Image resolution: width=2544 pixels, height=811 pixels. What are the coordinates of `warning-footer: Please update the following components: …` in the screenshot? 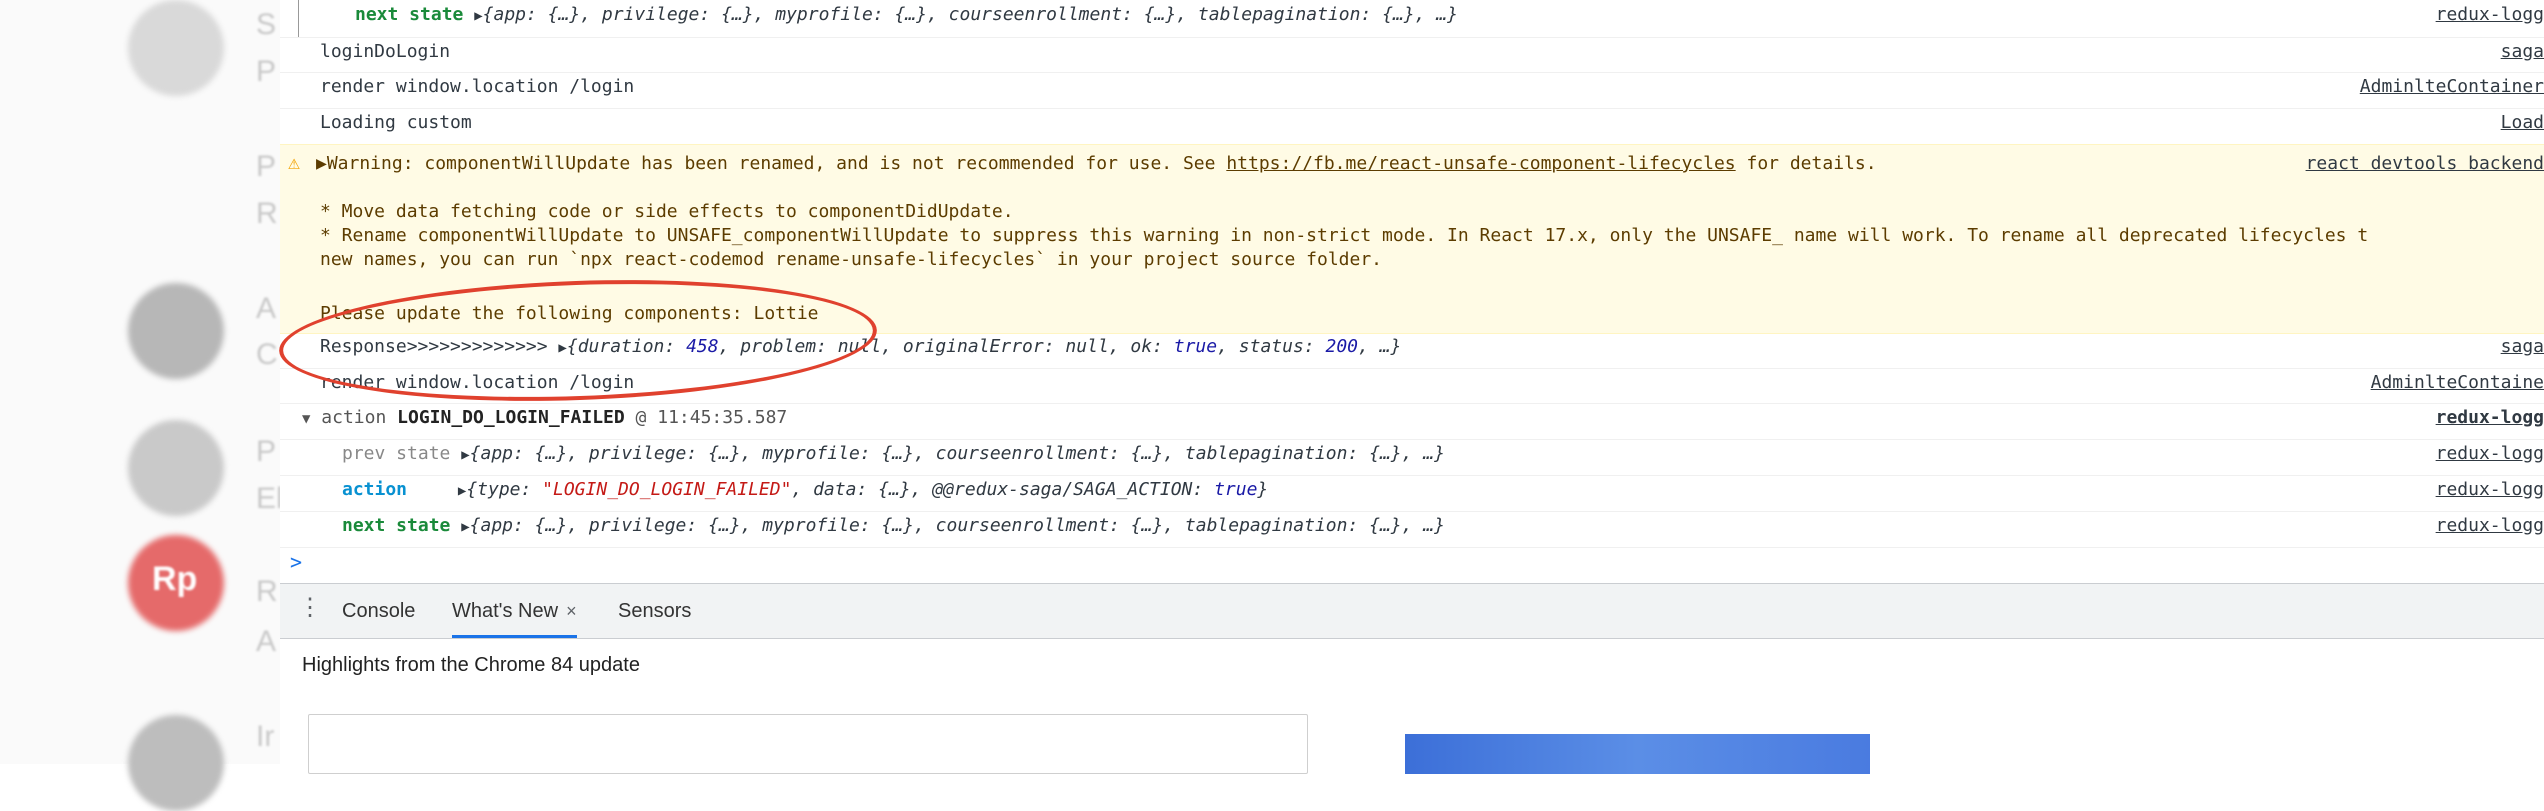 It's located at (569, 313).